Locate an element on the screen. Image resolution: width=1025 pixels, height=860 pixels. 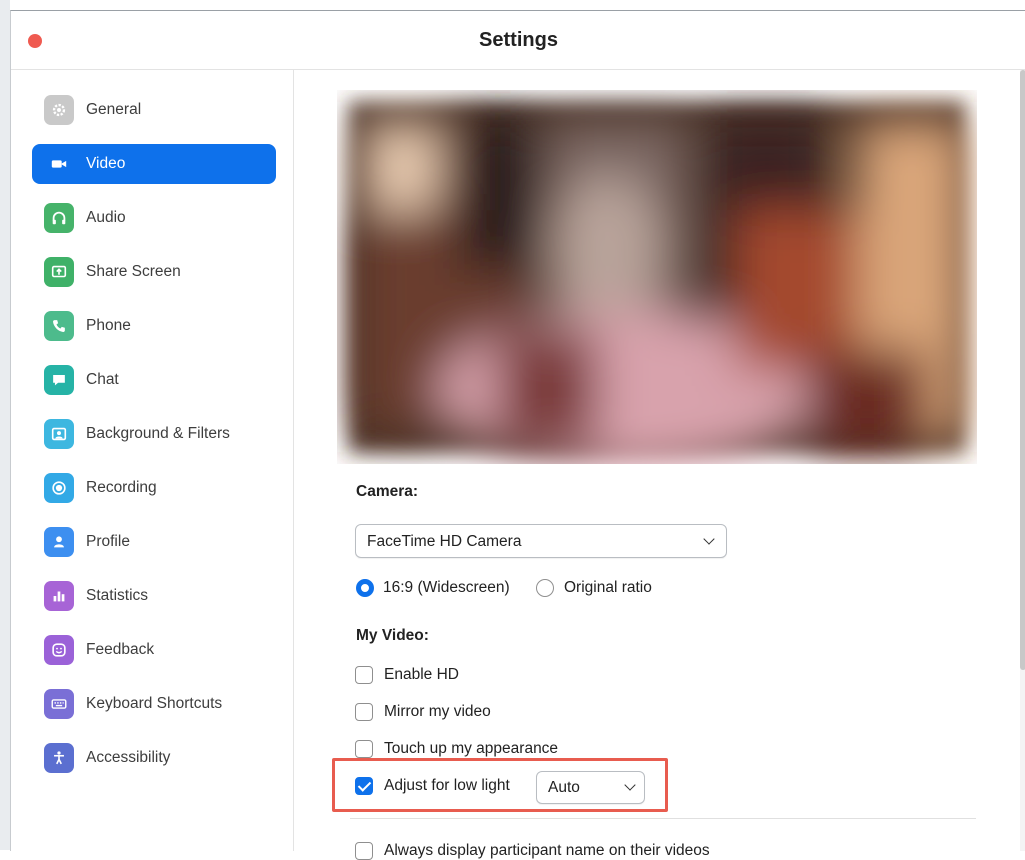
scrollbar is located at coordinates (1022, 460).